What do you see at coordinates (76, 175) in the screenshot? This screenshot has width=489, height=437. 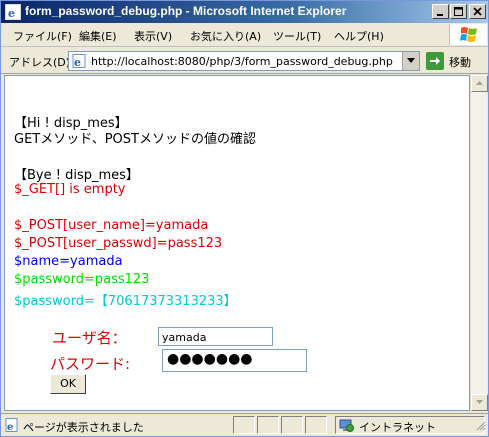 I see `bye-disp-mes-line: 【Bye ! disp_mes】` at bounding box center [76, 175].